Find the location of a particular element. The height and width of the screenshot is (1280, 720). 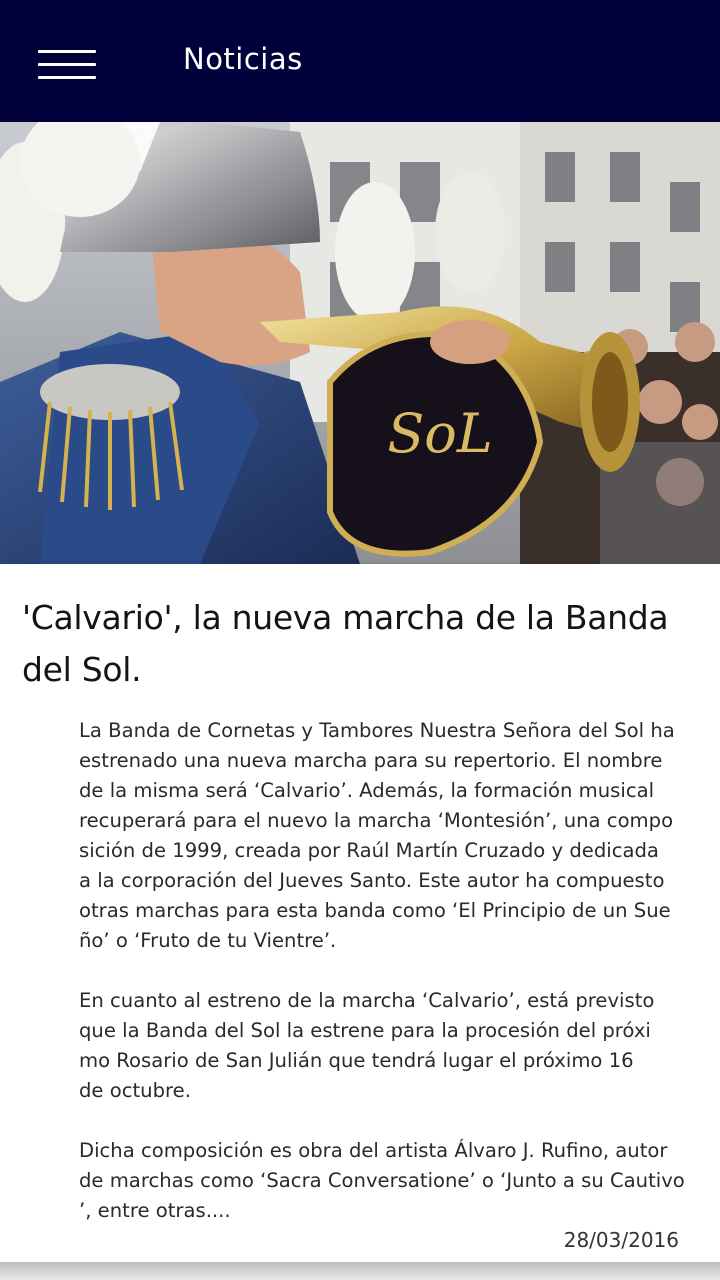

hamburger-menu-icon is located at coordinates (67, 65).